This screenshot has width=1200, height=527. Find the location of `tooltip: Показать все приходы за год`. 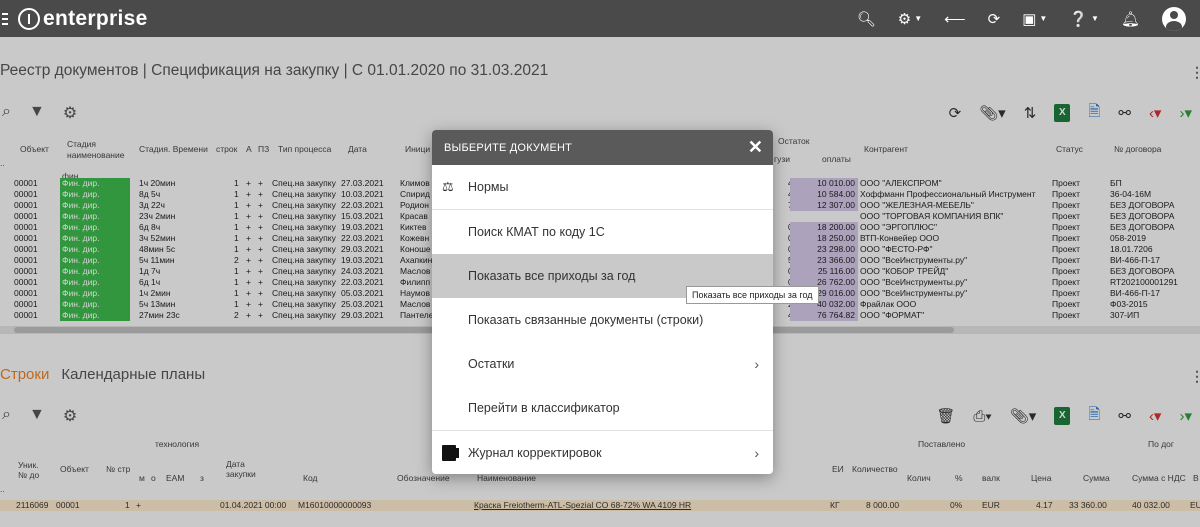

tooltip: Показать все приходы за год is located at coordinates (752, 295).